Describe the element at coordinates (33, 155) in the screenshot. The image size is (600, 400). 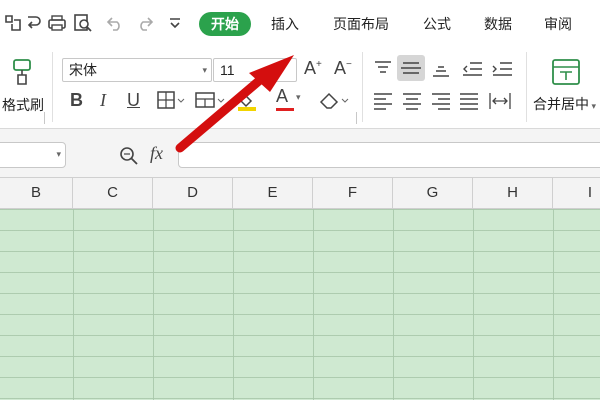
I see `name-box: ▾` at that location.